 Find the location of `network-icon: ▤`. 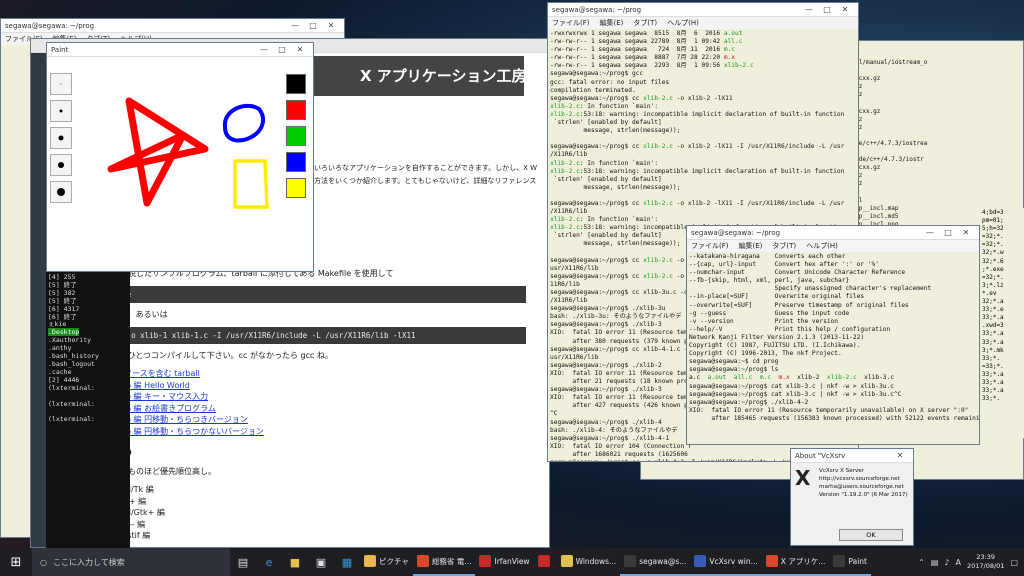

network-icon: ▤ is located at coordinates (935, 562).